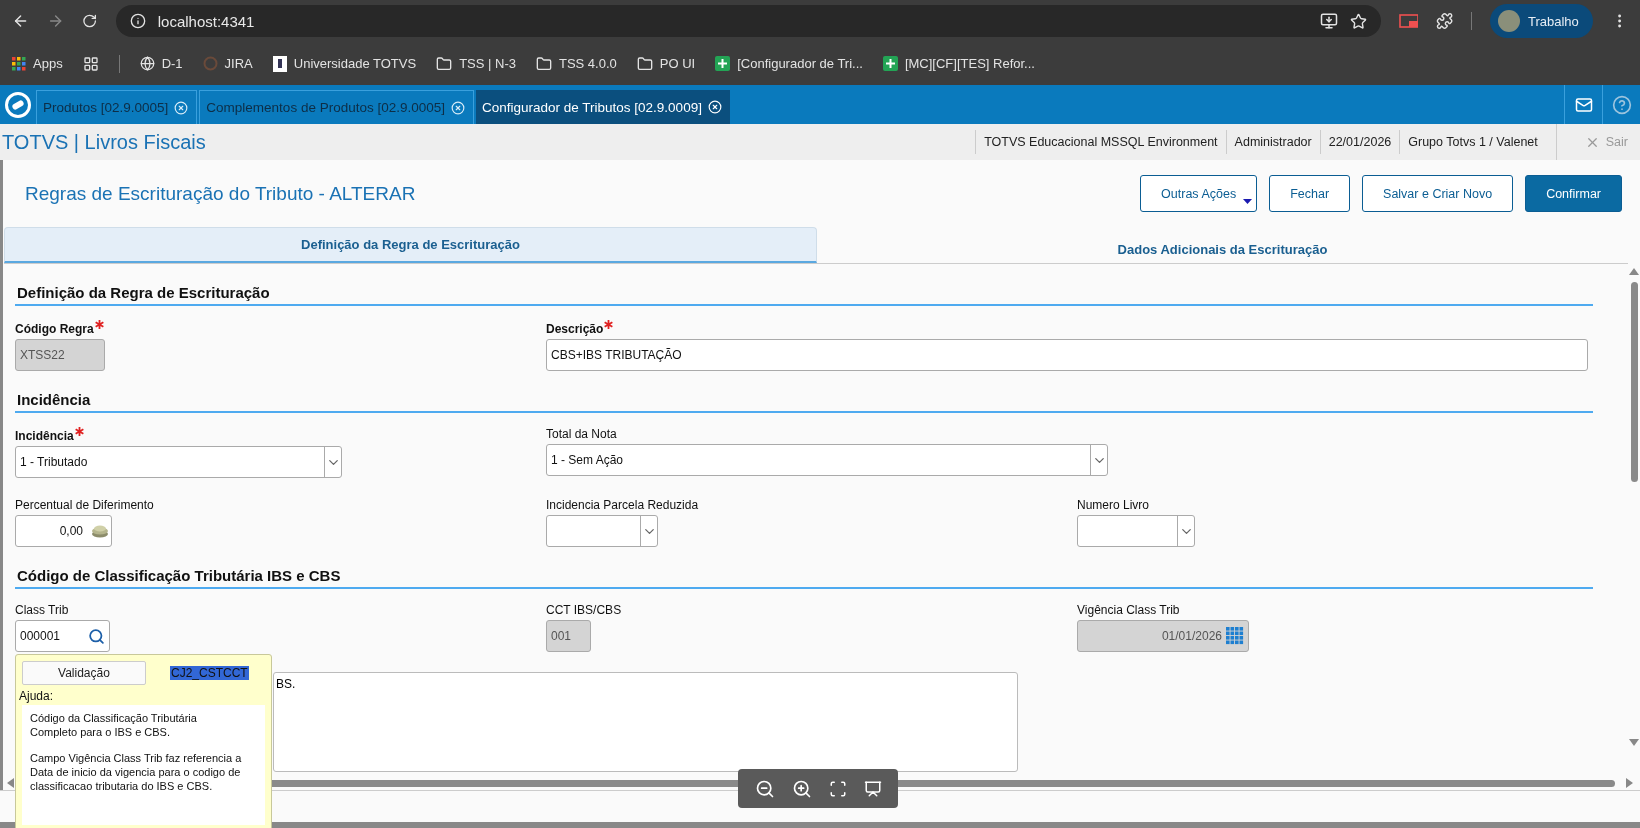 This screenshot has height=828, width=1640. What do you see at coordinates (1272, 142) in the screenshot?
I see `header-info: Administrador` at bounding box center [1272, 142].